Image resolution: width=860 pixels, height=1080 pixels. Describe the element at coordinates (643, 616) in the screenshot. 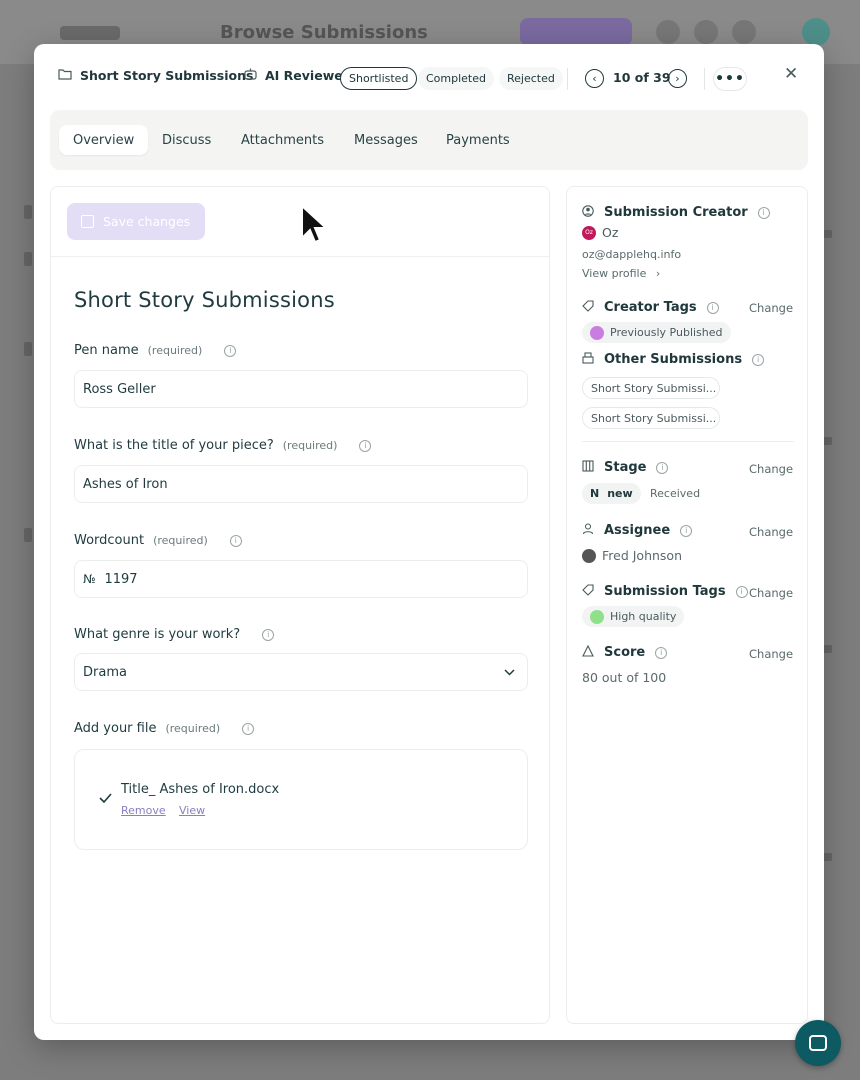

I see `submission-tag-label: High quality` at that location.